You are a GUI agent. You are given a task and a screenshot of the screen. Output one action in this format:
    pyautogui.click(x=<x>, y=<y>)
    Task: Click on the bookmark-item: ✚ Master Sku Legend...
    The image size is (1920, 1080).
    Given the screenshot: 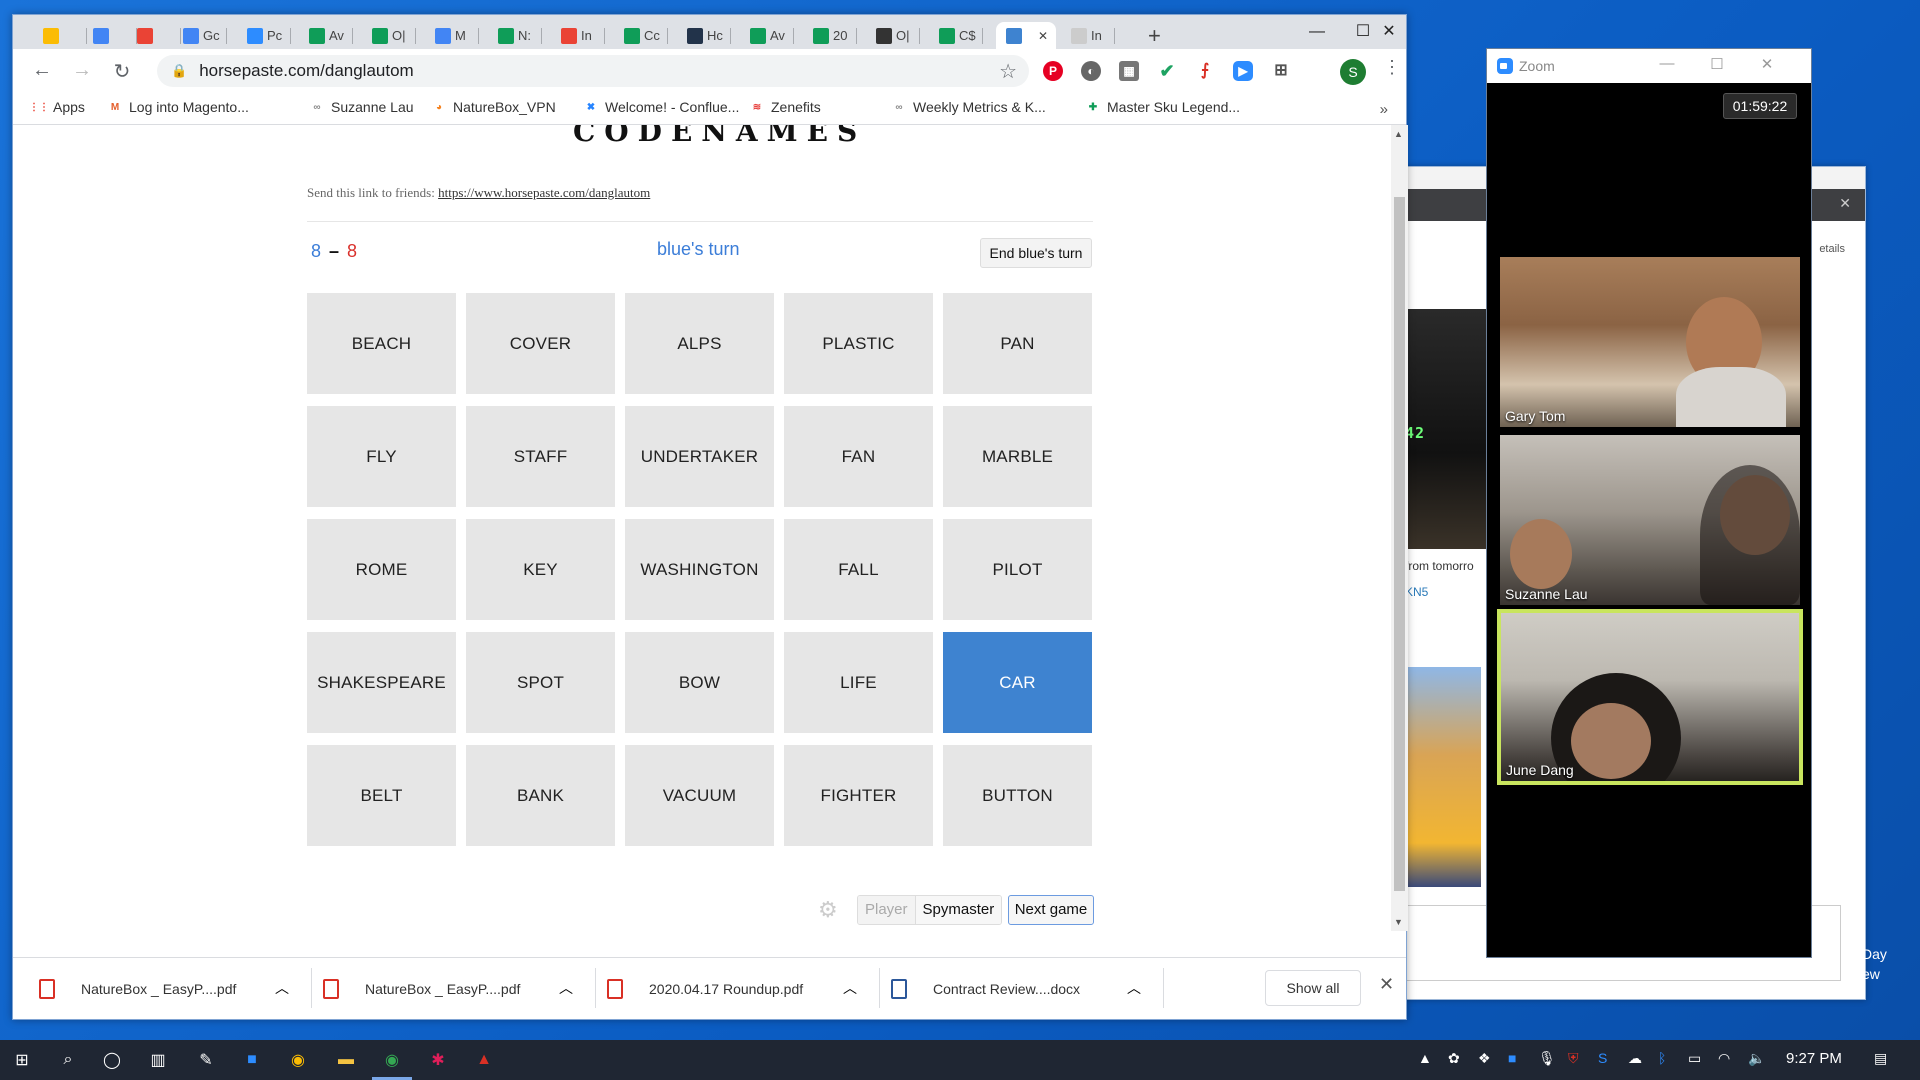 What is the action you would take?
    pyautogui.click(x=1162, y=107)
    